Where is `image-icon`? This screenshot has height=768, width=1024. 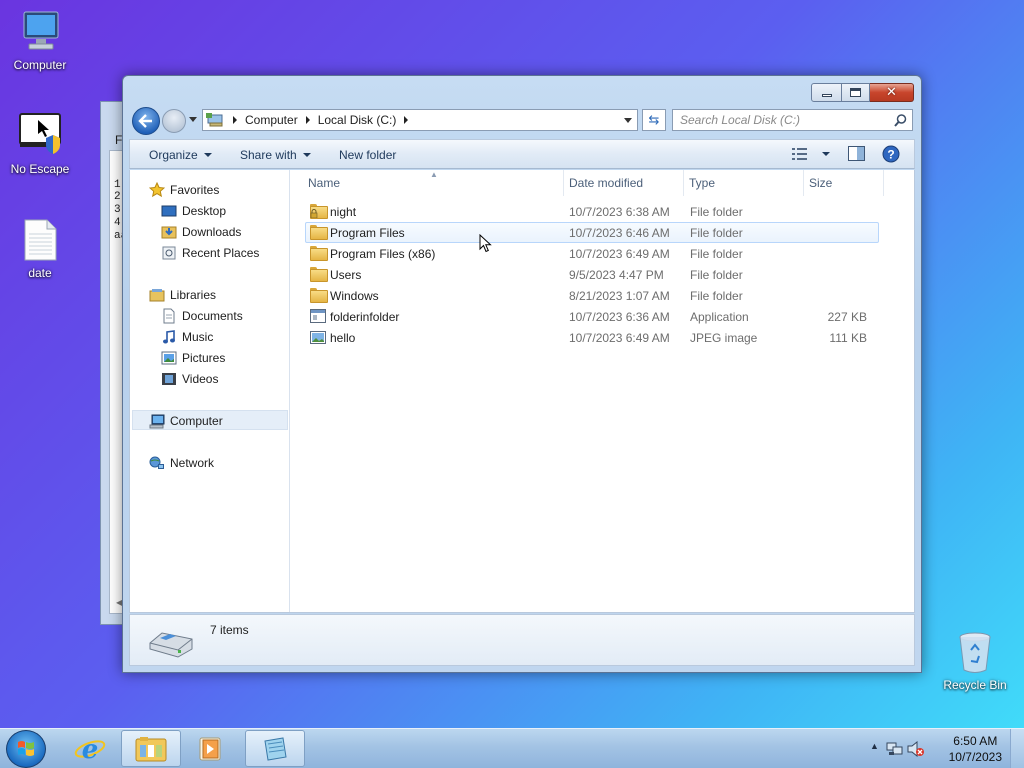 image-icon is located at coordinates (318, 337).